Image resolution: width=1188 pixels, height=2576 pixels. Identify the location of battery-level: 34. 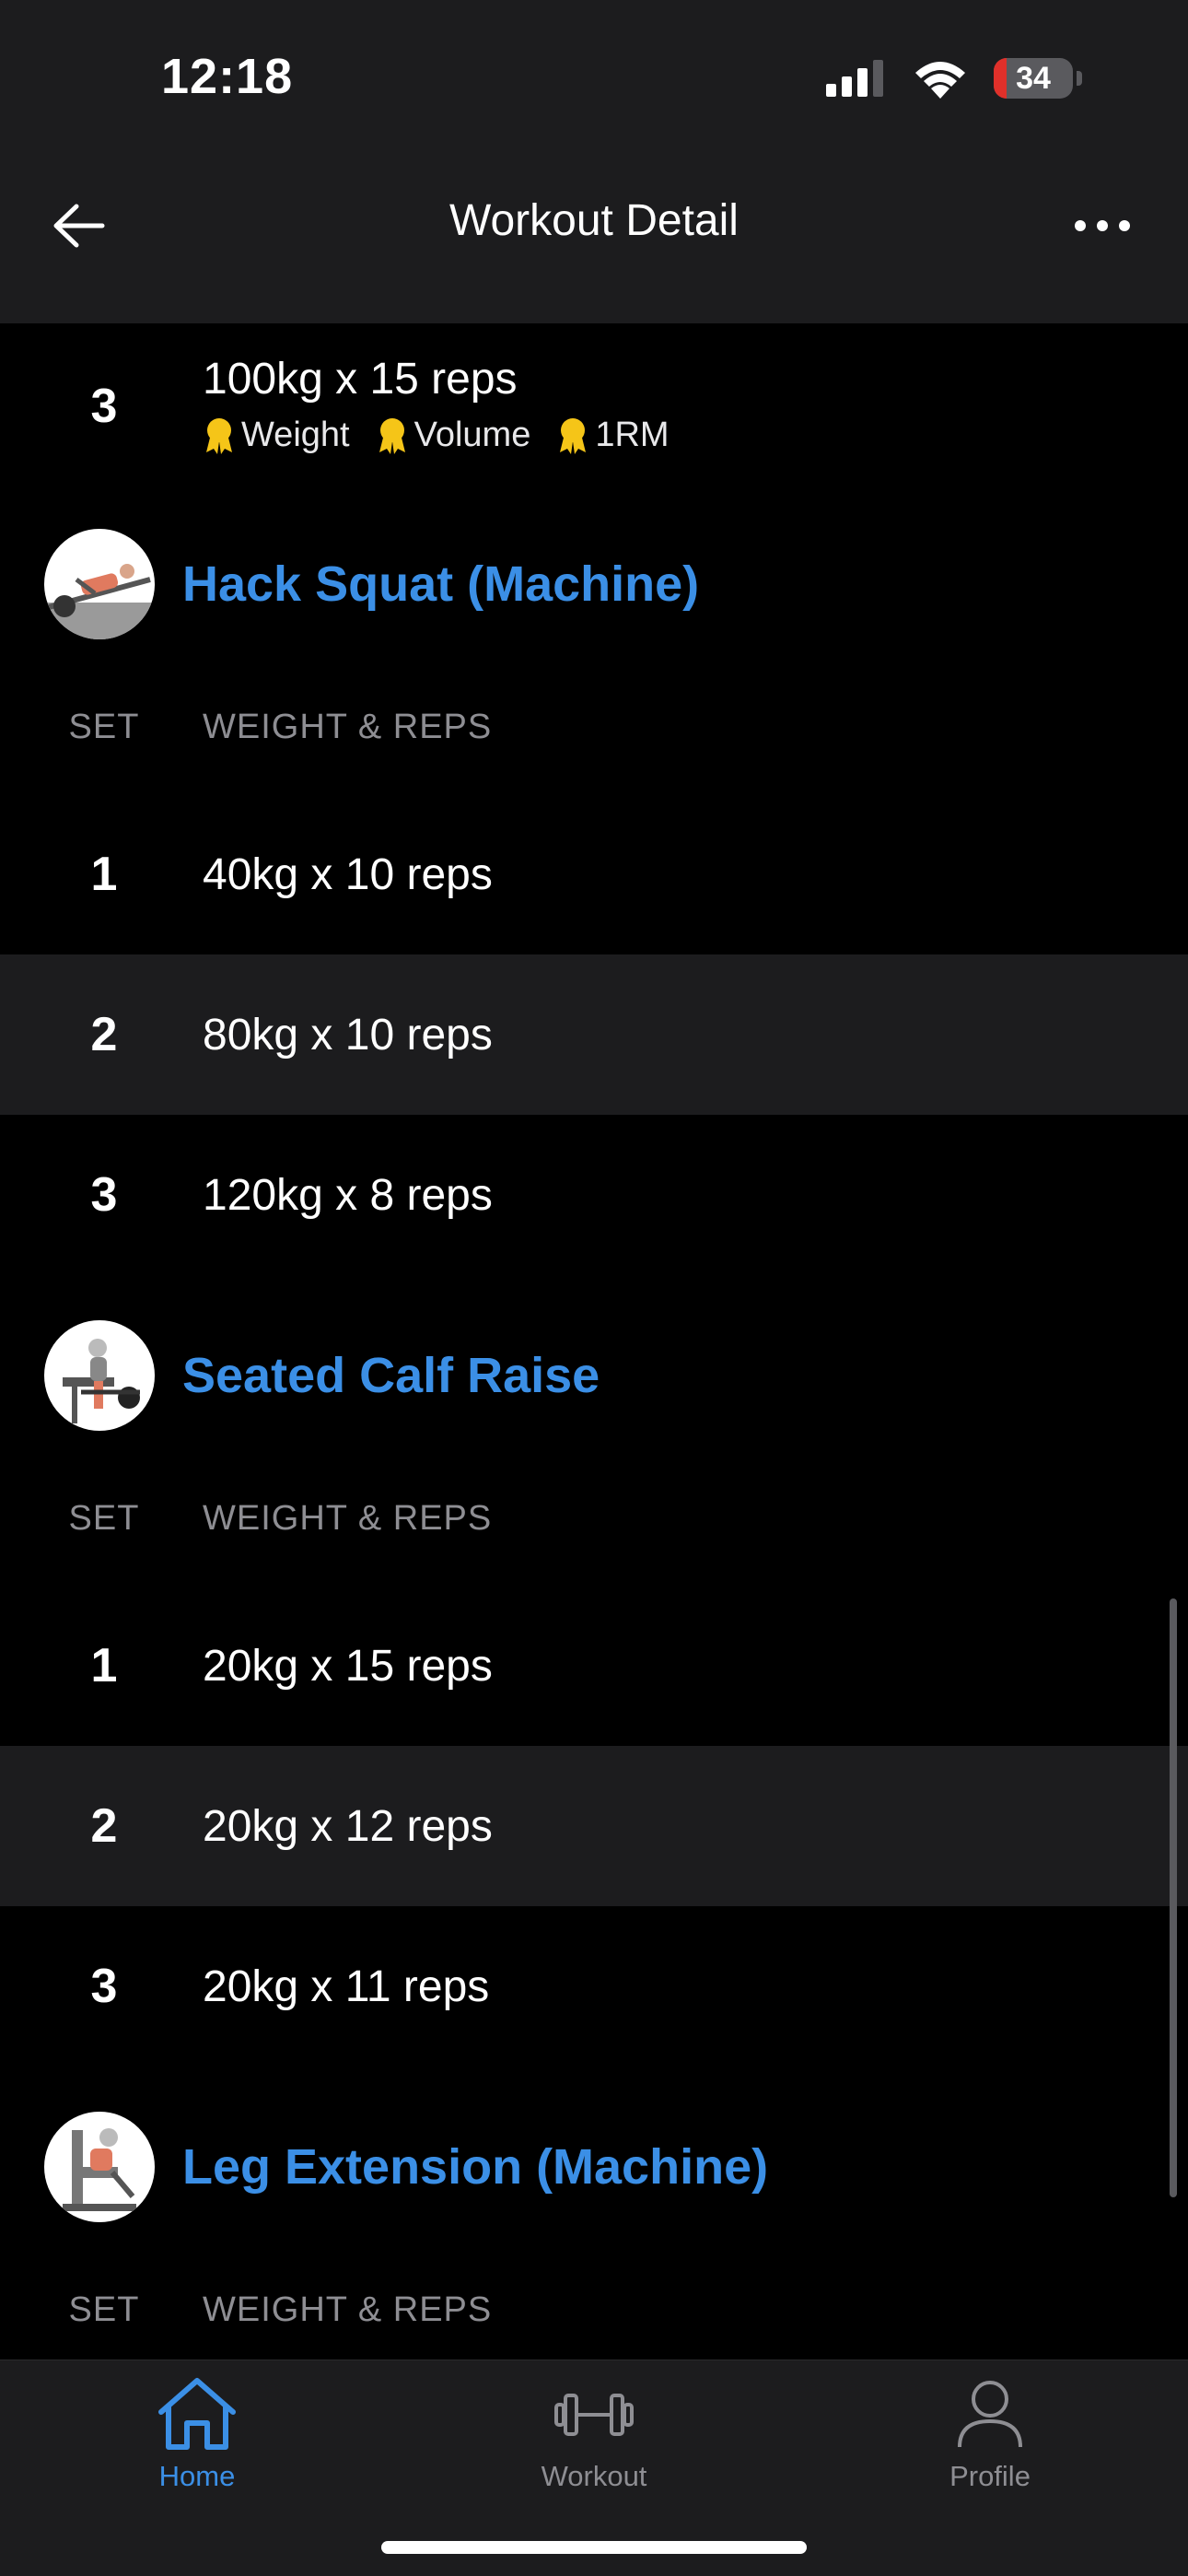
(1033, 78).